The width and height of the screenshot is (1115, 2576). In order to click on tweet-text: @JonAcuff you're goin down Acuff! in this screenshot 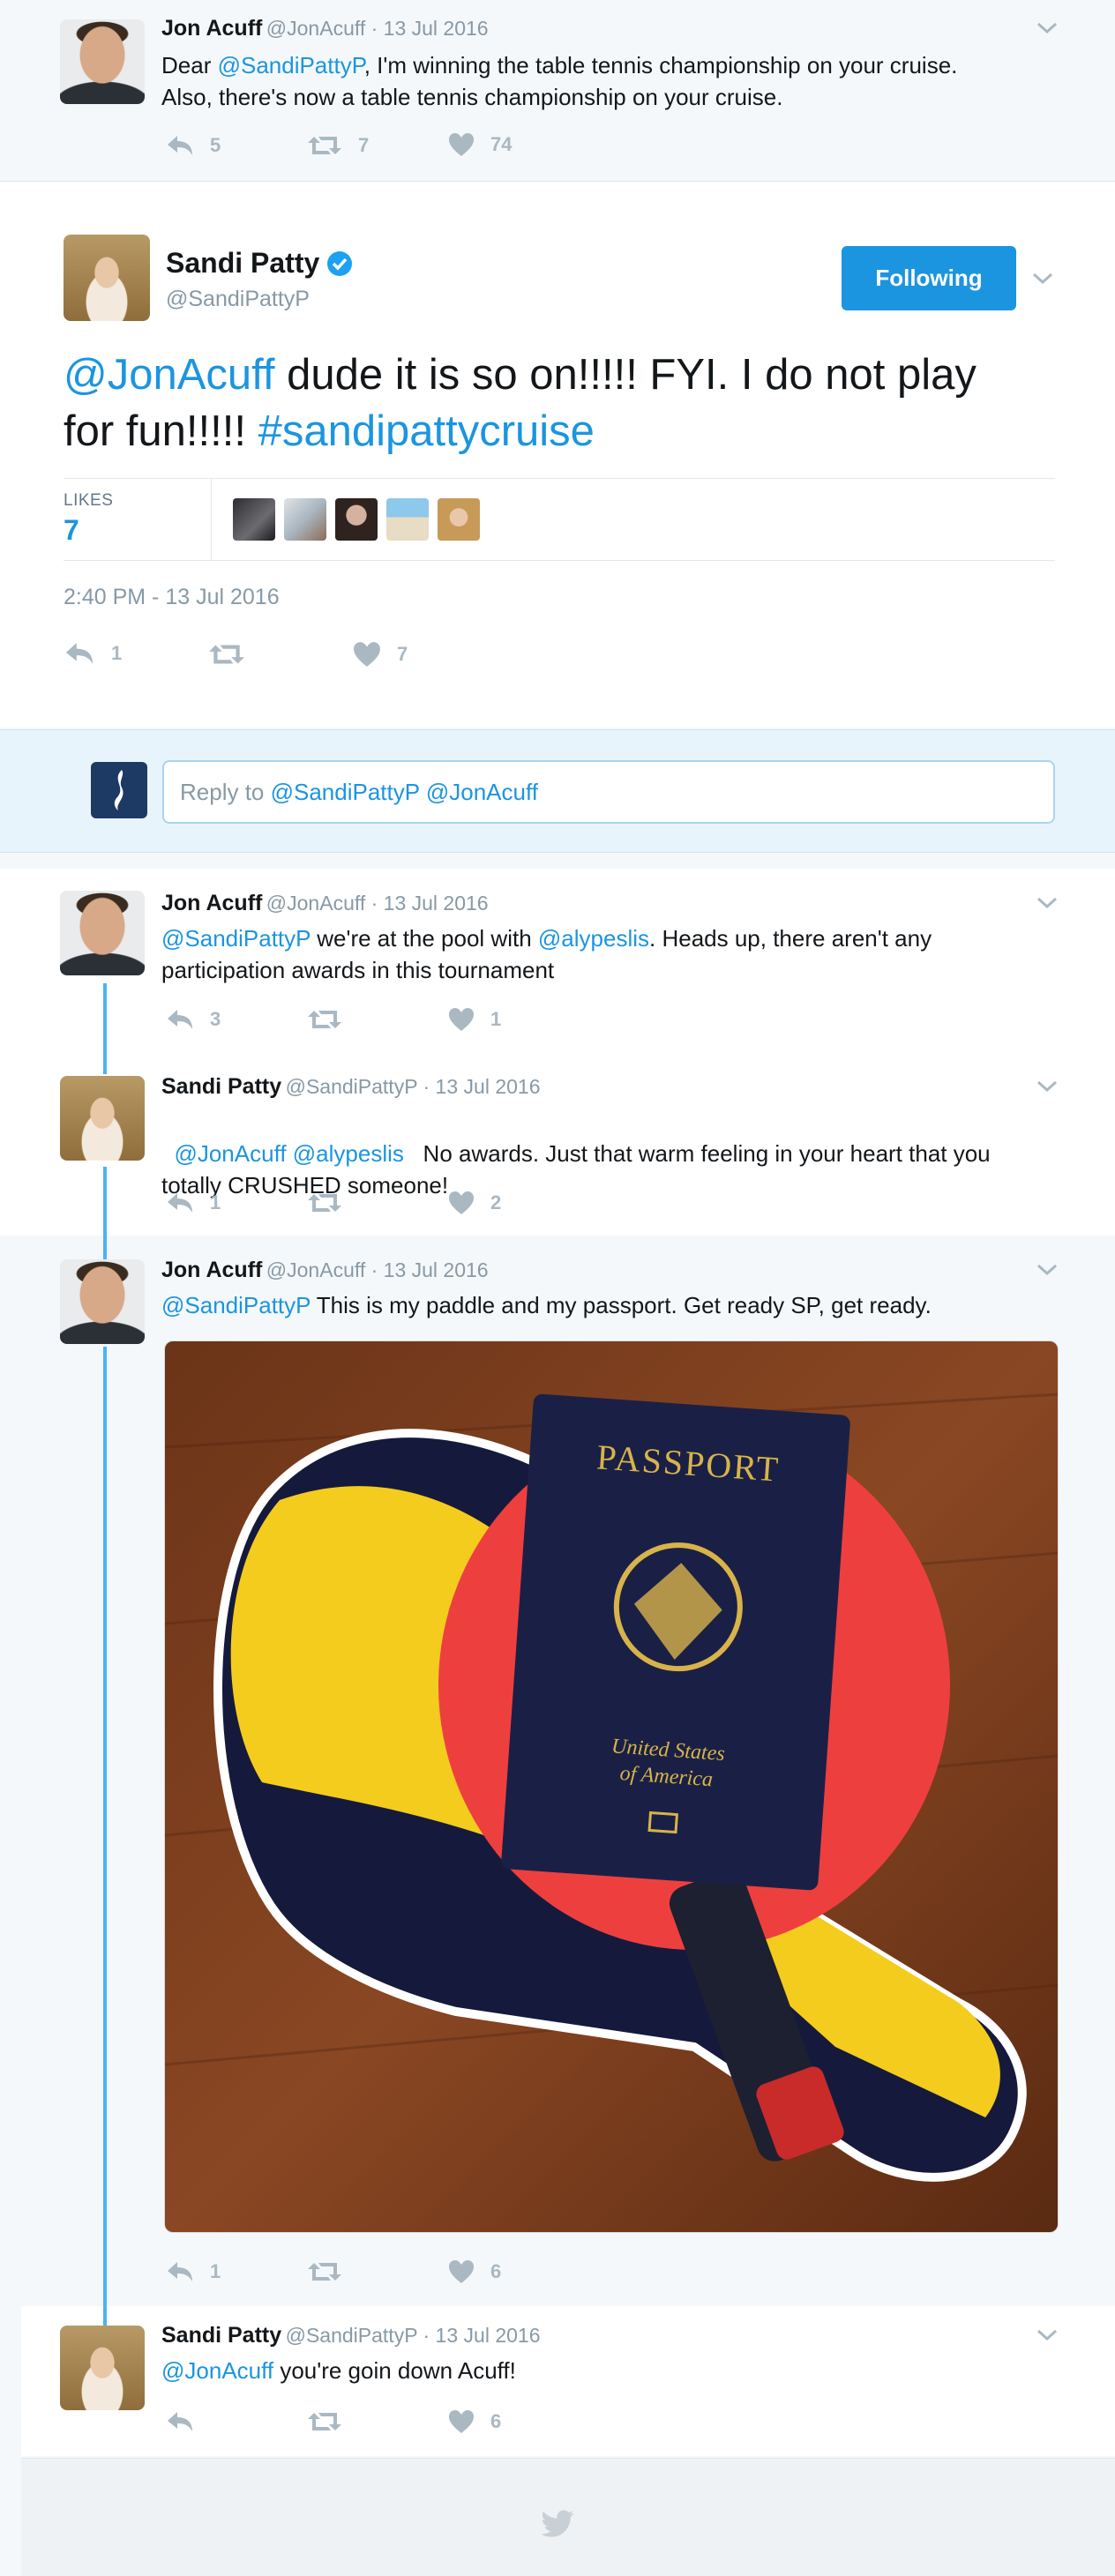, I will do `click(338, 2370)`.